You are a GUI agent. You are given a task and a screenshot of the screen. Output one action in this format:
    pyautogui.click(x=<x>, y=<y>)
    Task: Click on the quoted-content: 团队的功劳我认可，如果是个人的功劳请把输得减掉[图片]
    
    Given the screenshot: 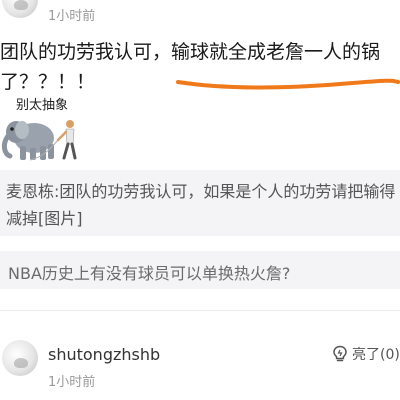 What is the action you would take?
    pyautogui.click(x=201, y=205)
    